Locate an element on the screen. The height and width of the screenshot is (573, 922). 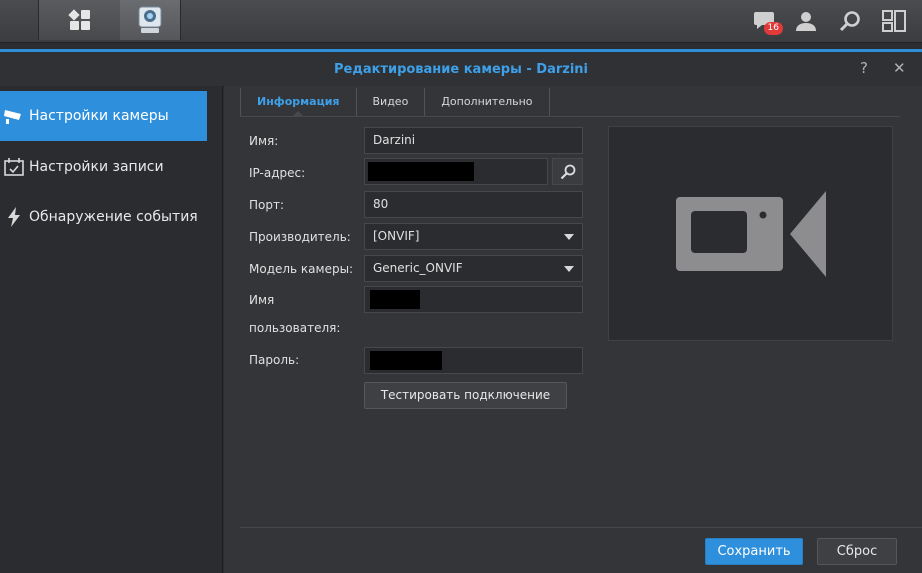
port-label: Порт: is located at coordinates (267, 205).